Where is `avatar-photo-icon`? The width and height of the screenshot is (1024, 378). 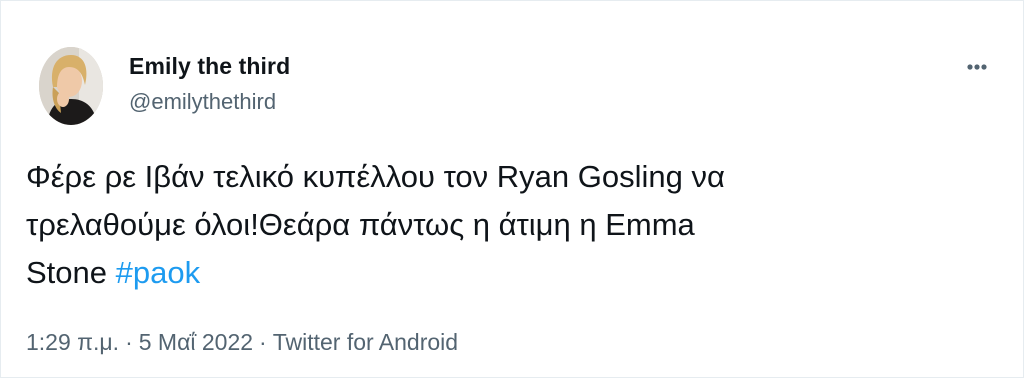
avatar-photo-icon is located at coordinates (71, 86).